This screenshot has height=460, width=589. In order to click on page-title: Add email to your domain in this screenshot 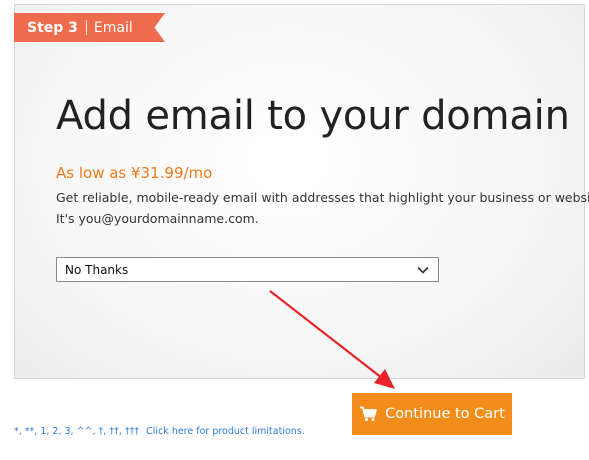, I will do `click(313, 116)`.